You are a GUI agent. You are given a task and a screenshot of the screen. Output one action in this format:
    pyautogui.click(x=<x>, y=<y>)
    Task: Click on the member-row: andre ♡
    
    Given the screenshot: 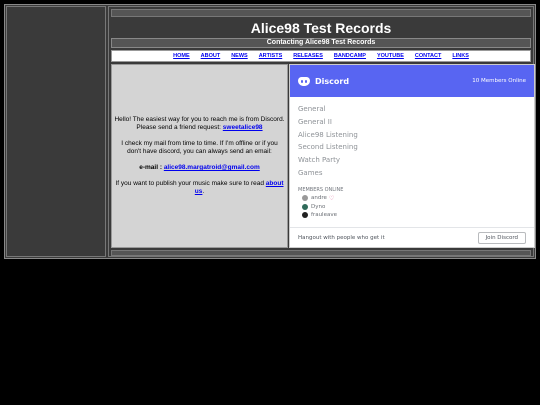 What is the action you would take?
    pyautogui.click(x=414, y=198)
    